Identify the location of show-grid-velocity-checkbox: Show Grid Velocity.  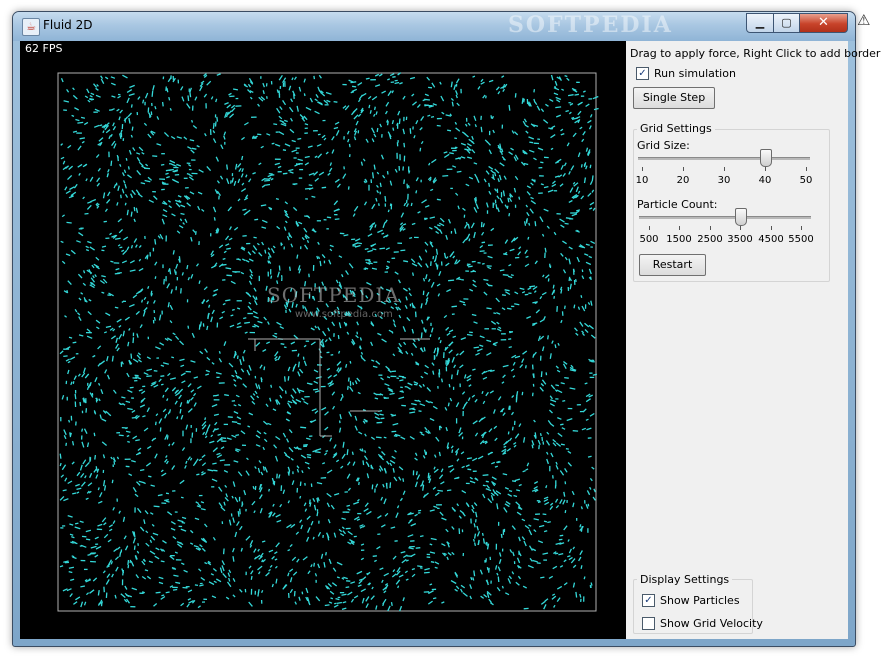
(702, 623).